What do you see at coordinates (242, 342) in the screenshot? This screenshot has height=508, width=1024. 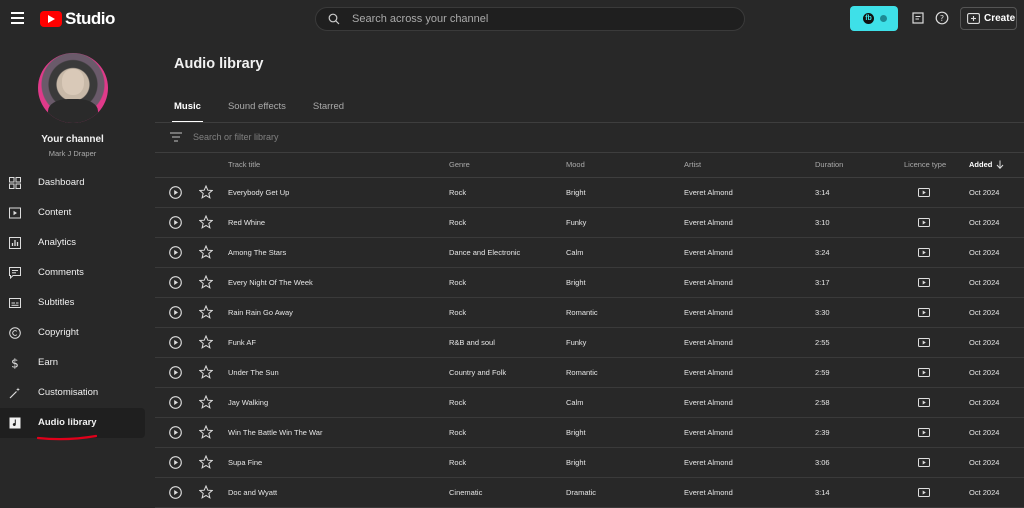 I see `cell-title: Funk AF` at bounding box center [242, 342].